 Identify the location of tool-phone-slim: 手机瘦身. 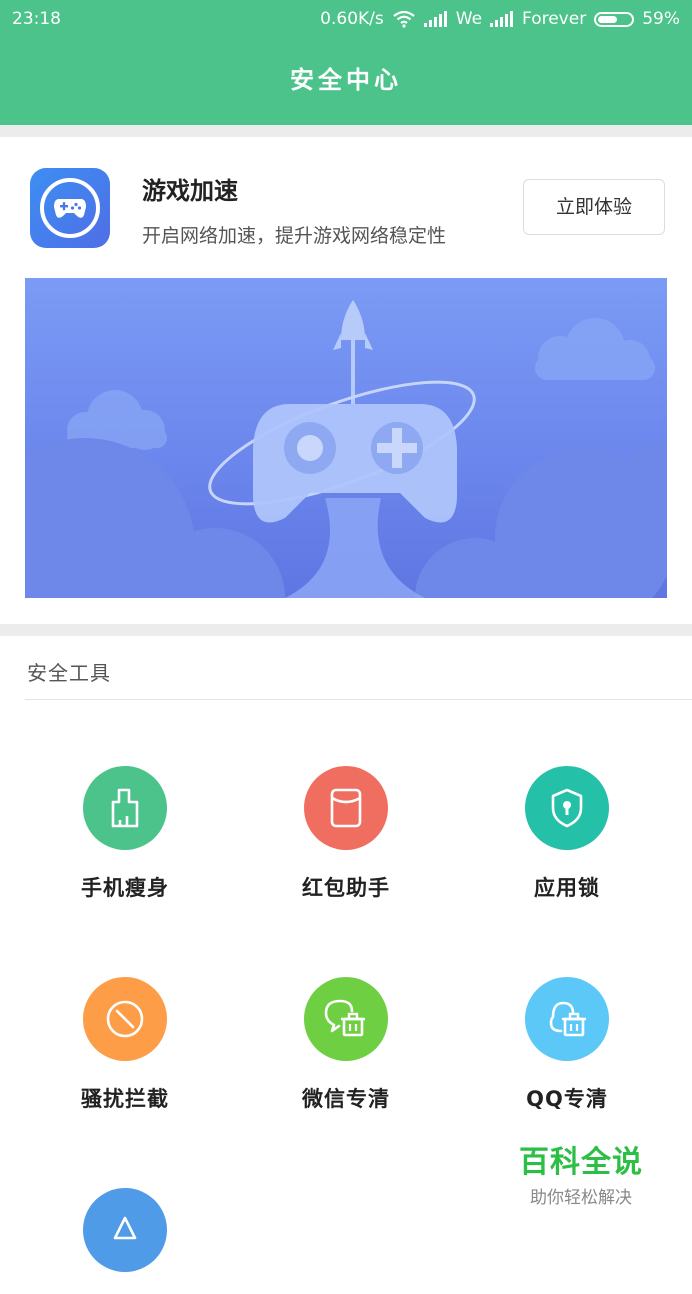
(125, 834).